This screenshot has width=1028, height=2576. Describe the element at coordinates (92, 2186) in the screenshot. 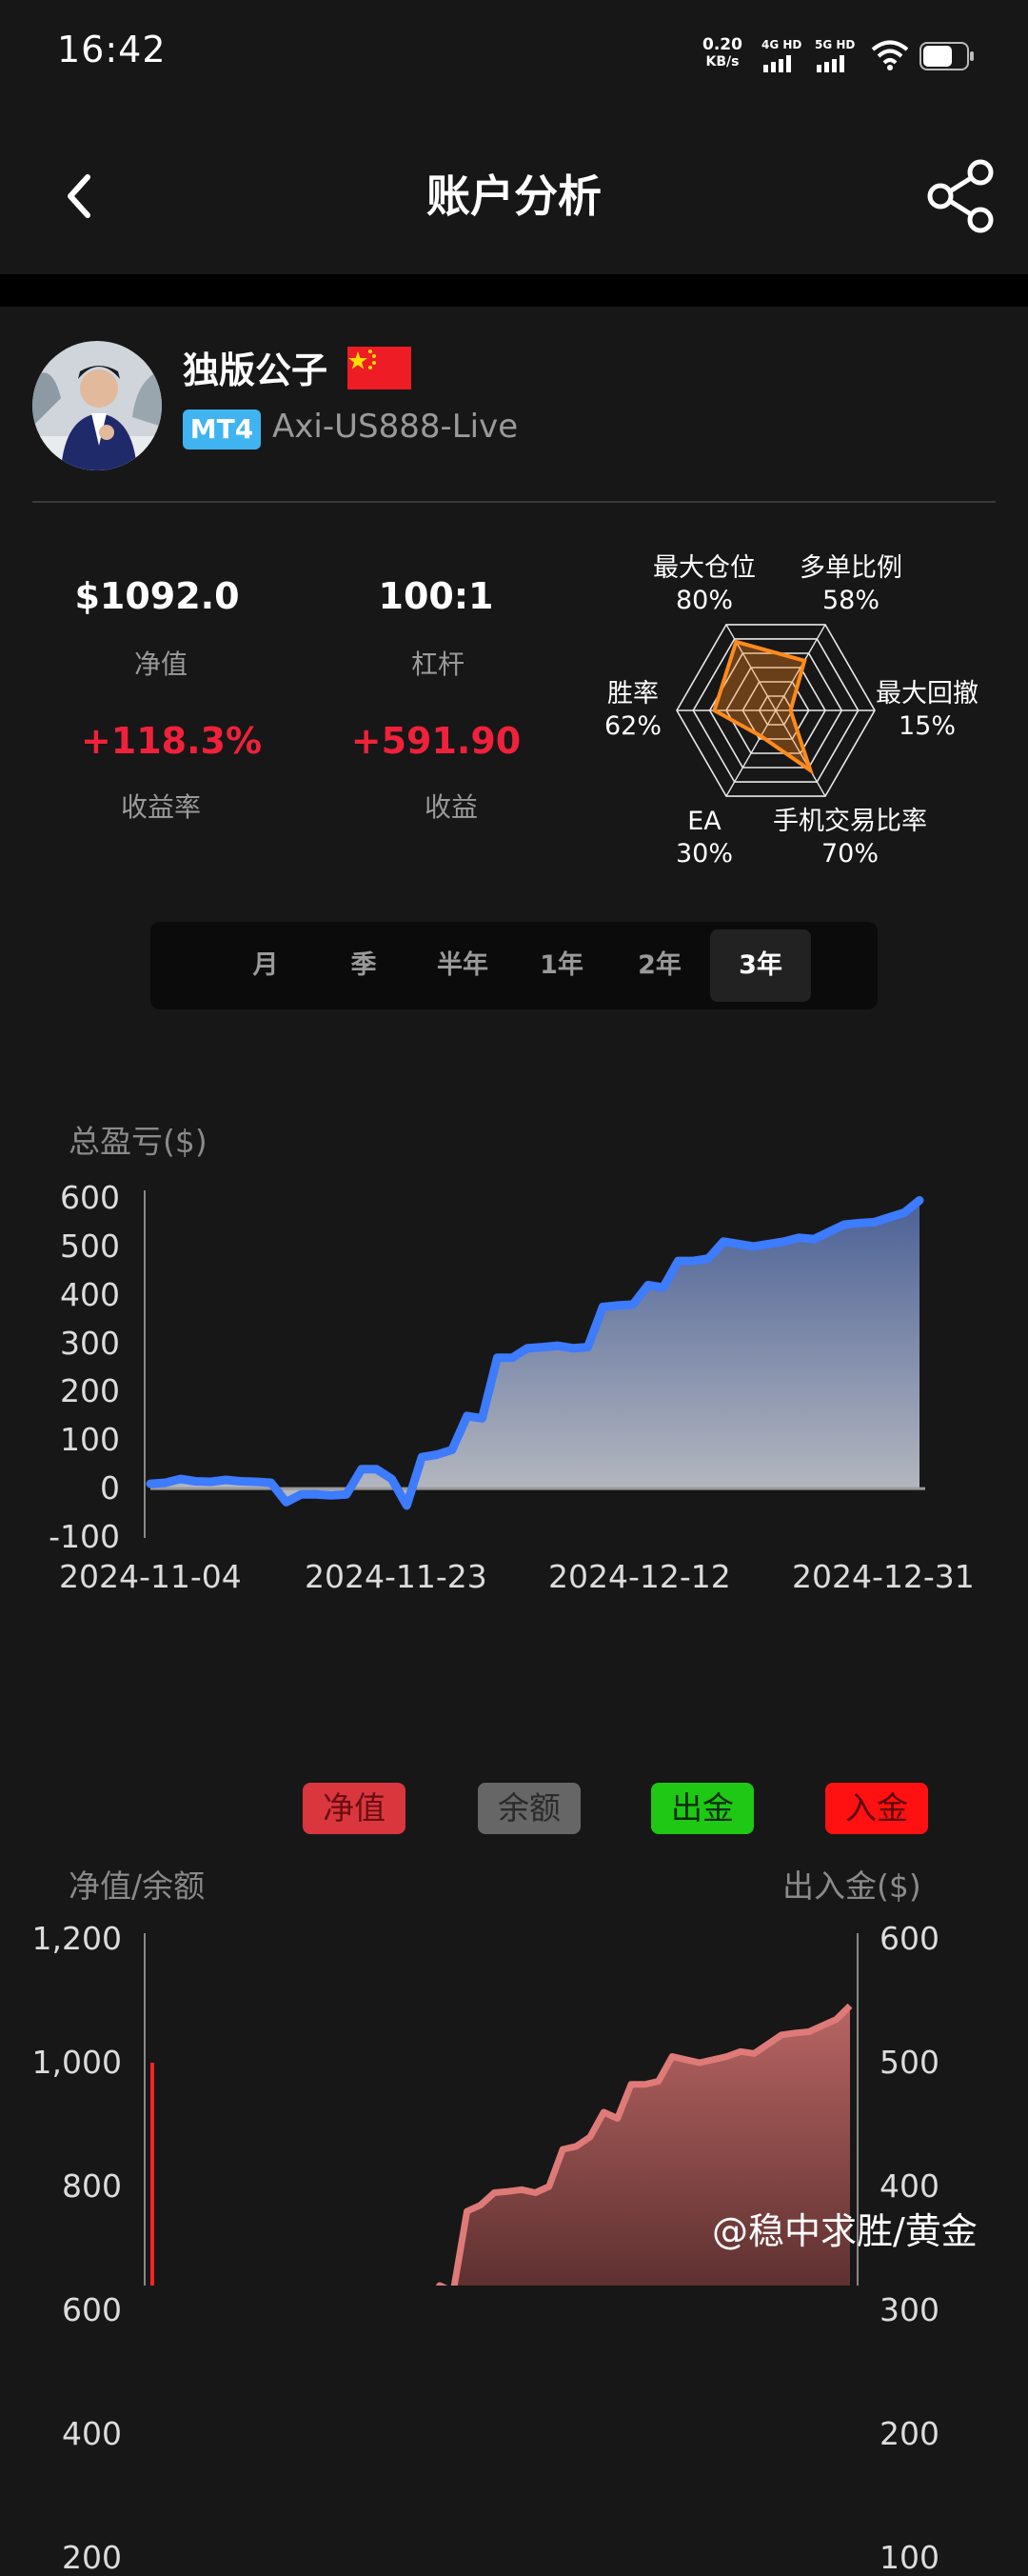

I see `chart2-left-tick: 800` at that location.